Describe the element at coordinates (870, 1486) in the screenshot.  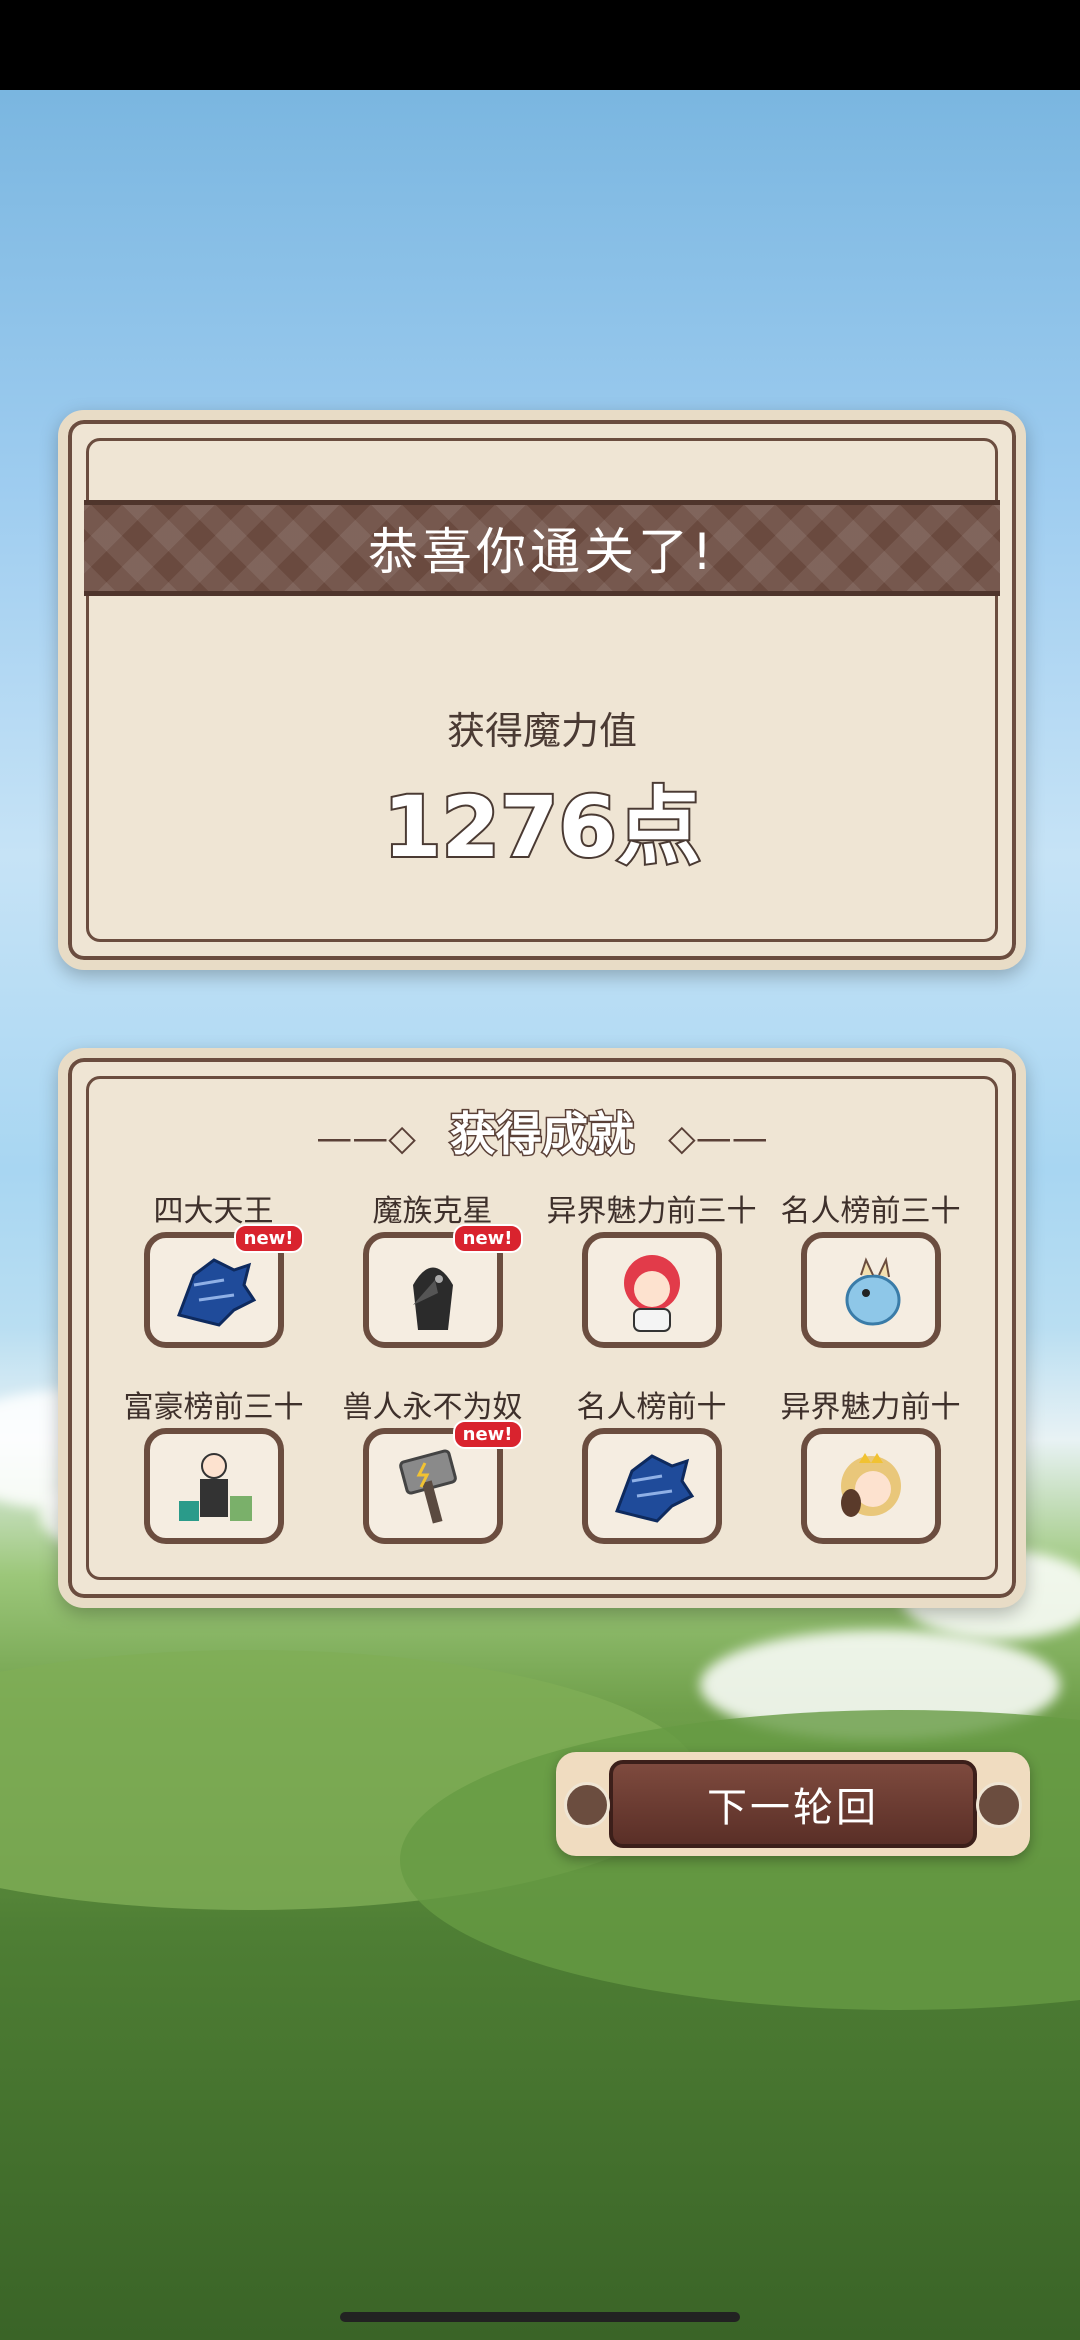
I see `princess-icon` at that location.